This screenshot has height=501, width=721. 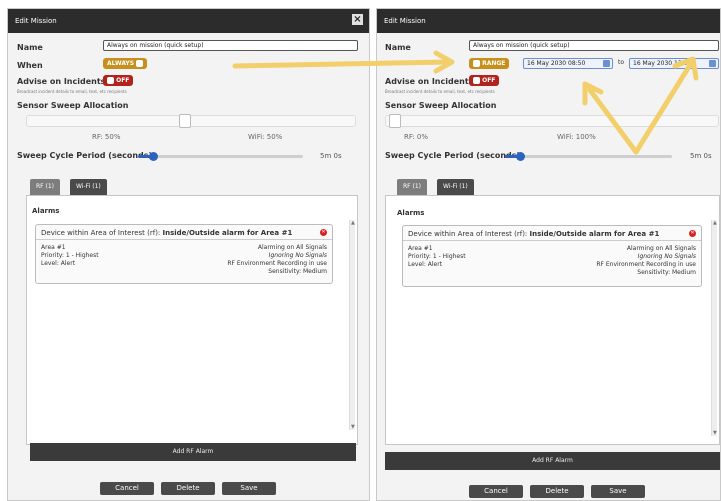 I want to click on date-to-input: 16 May 2030 13:04, so click(x=674, y=63).